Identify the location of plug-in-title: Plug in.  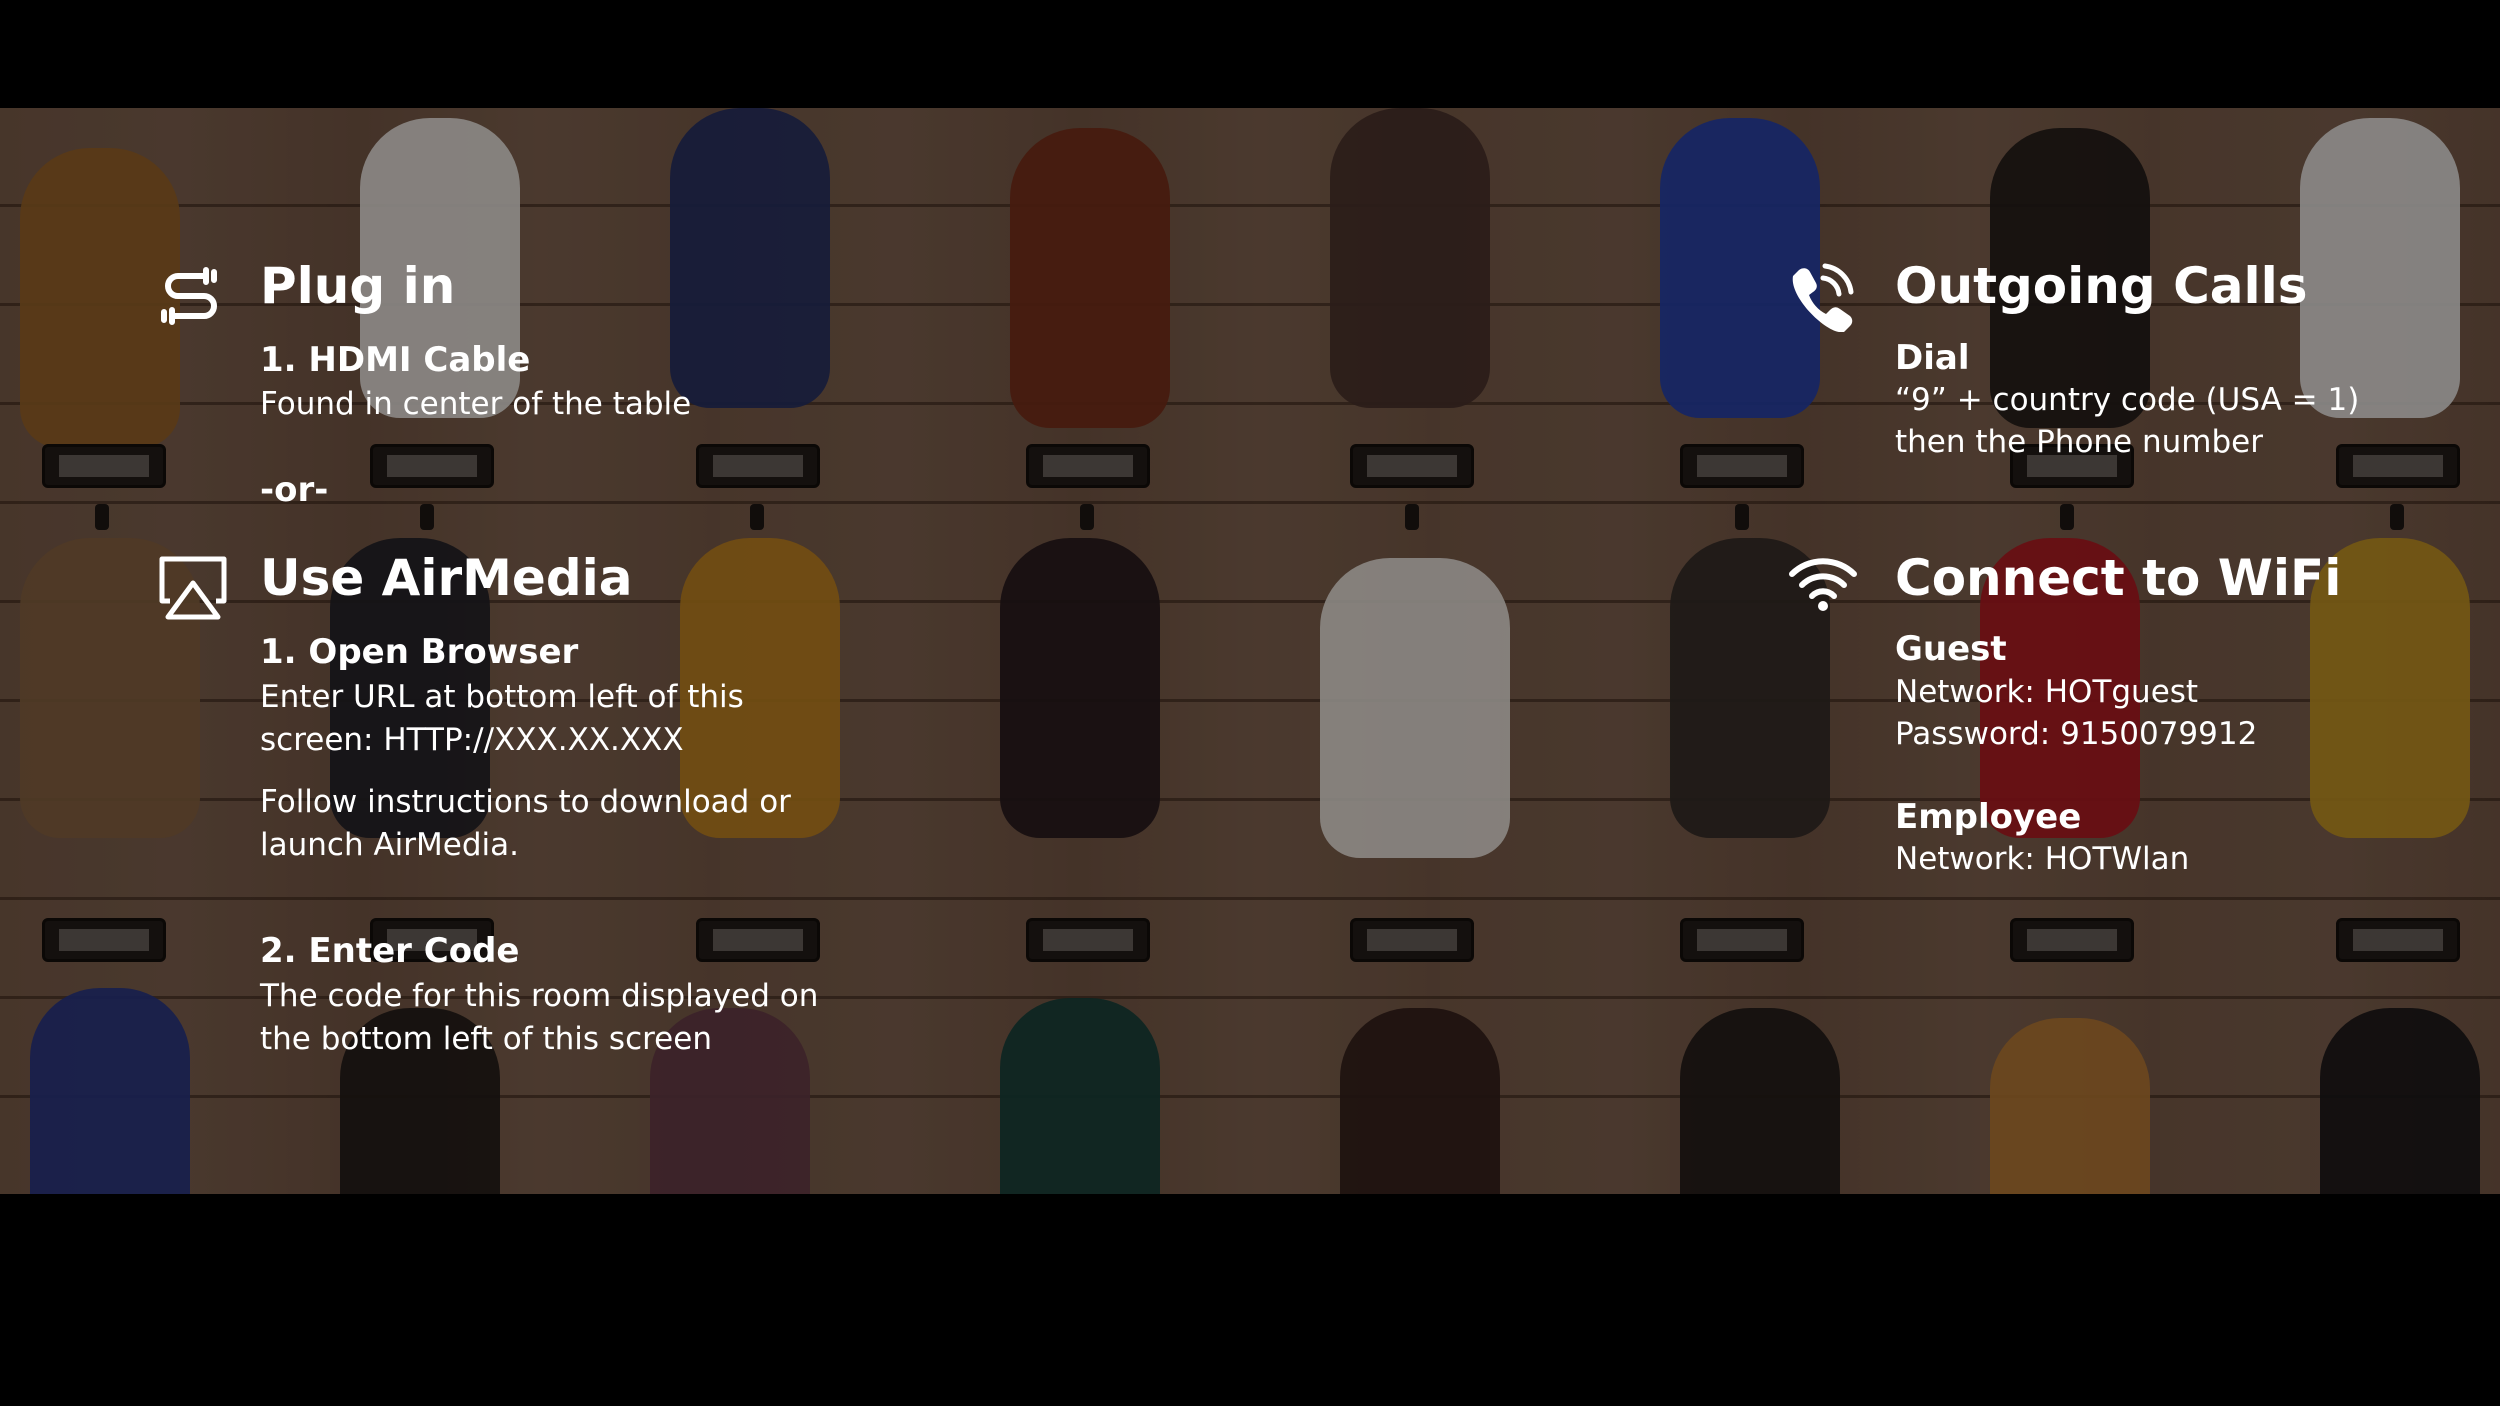
(358, 286).